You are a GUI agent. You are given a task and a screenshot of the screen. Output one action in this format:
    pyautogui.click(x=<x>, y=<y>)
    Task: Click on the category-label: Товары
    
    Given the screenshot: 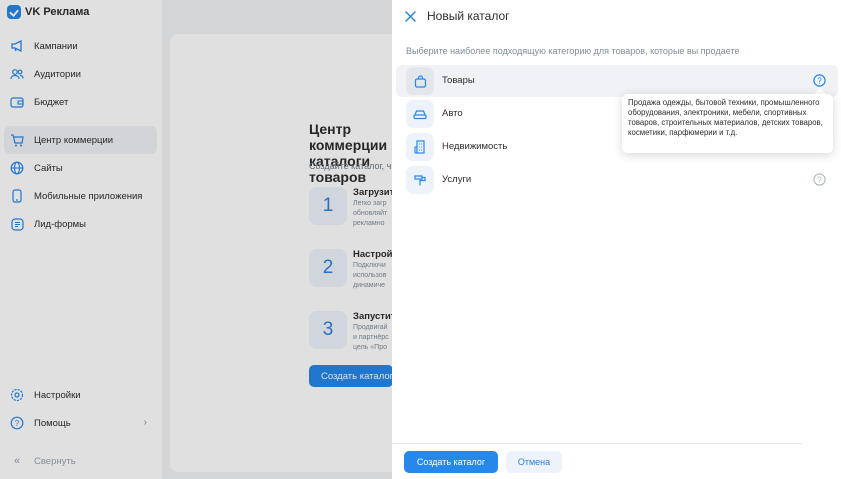 What is the action you would take?
    pyautogui.click(x=458, y=80)
    